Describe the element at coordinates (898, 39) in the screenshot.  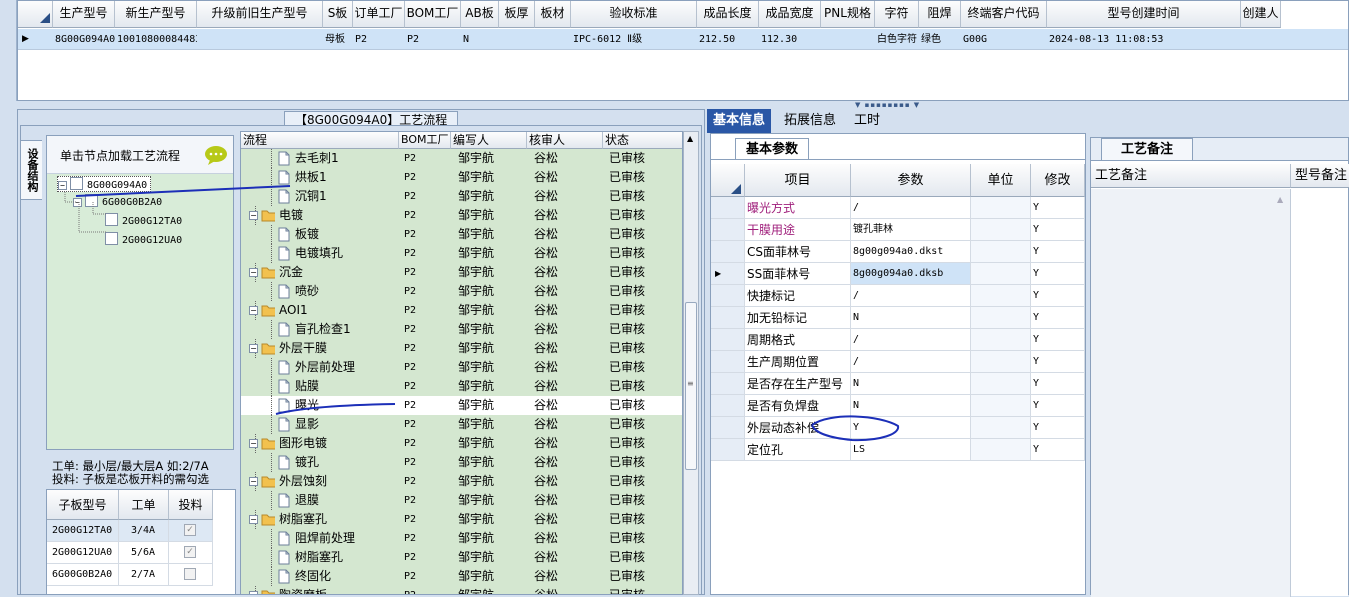
I see `table-cell: 白色字符` at that location.